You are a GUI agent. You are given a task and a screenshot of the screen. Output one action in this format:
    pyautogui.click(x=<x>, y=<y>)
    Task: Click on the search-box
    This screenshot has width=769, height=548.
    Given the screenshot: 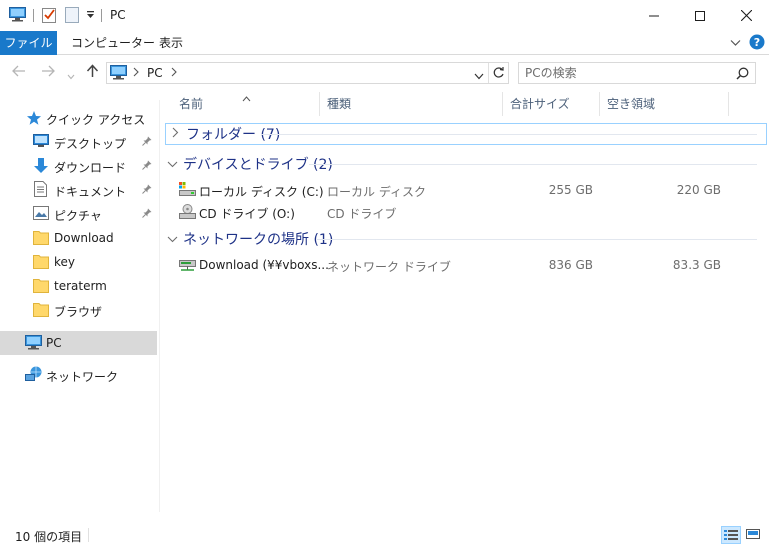 What is the action you would take?
    pyautogui.click(x=637, y=73)
    